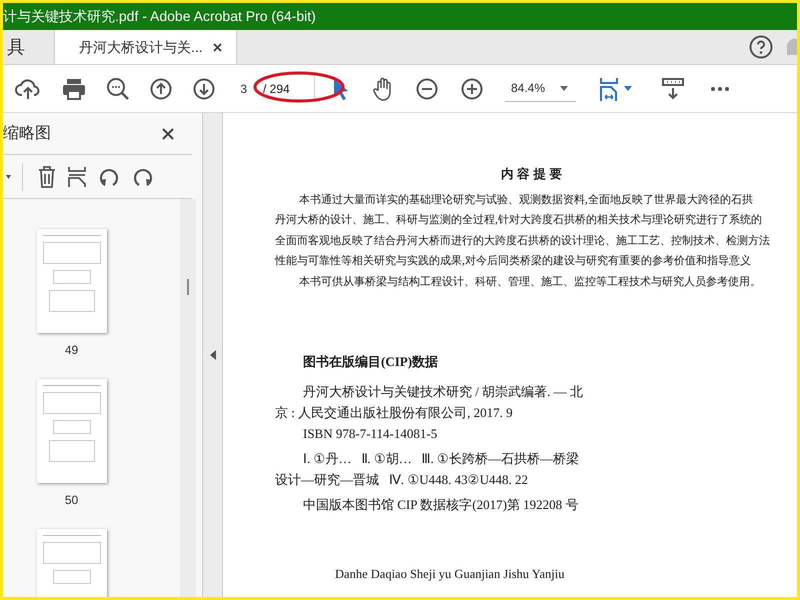  What do you see at coordinates (118, 88) in the screenshot?
I see `zoom-search-icon` at bounding box center [118, 88].